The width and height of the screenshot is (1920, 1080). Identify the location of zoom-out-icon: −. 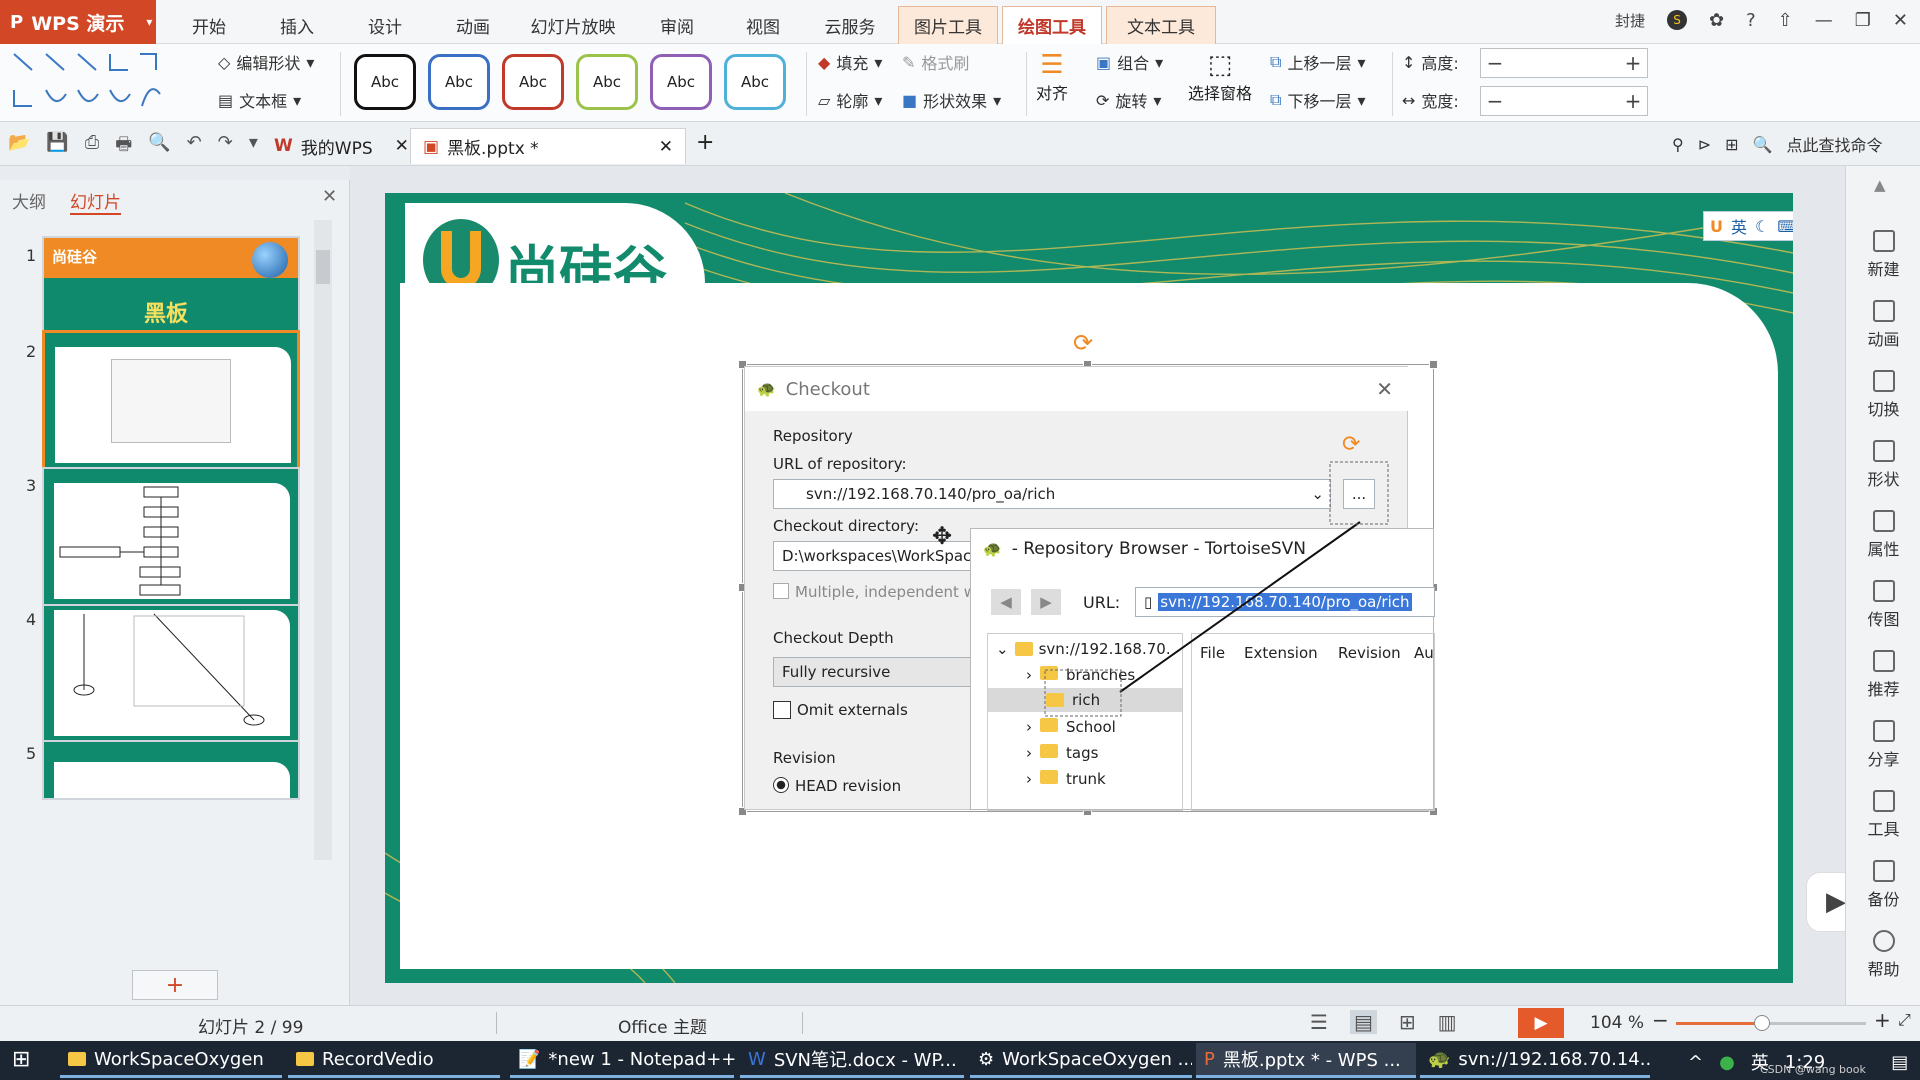
(1660, 1020).